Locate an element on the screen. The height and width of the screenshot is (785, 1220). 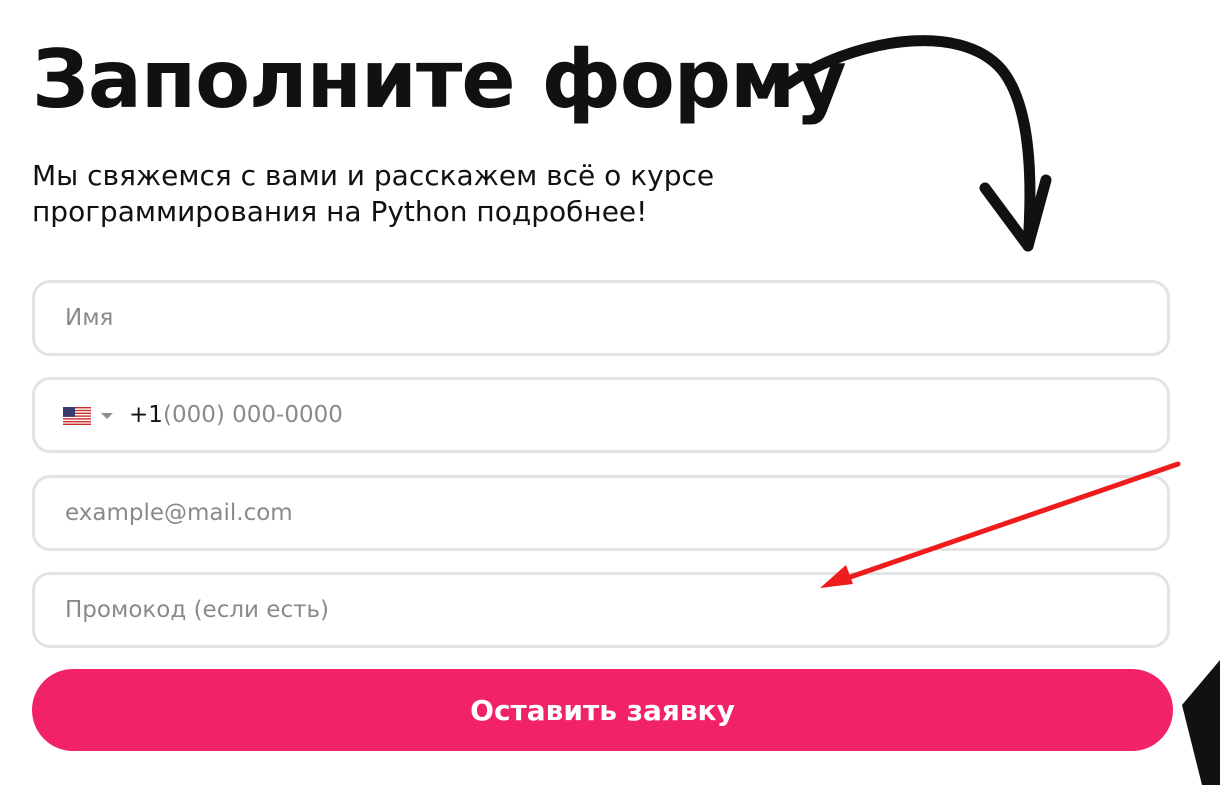
country-code-select is located at coordinates (88, 416).